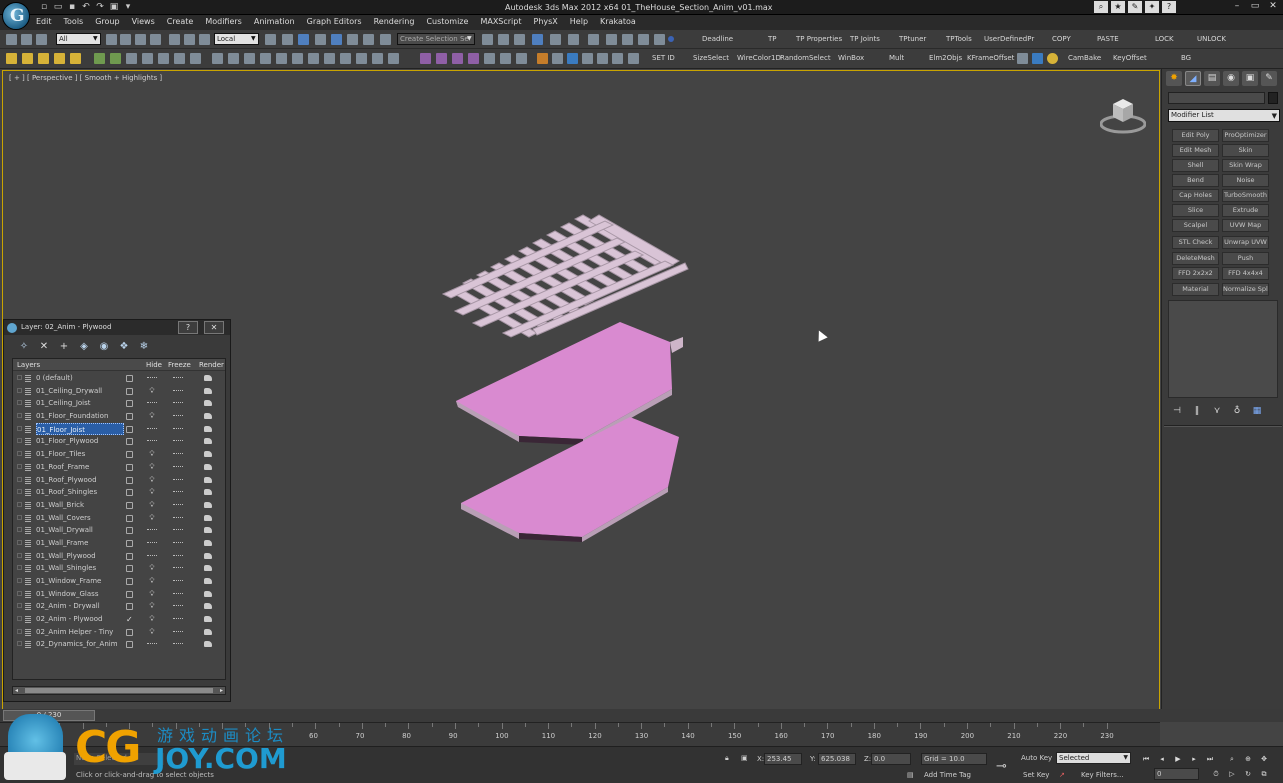 This screenshot has height=783, width=1283. What do you see at coordinates (611, 39) in the screenshot?
I see `render-setup-icon` at bounding box center [611, 39].